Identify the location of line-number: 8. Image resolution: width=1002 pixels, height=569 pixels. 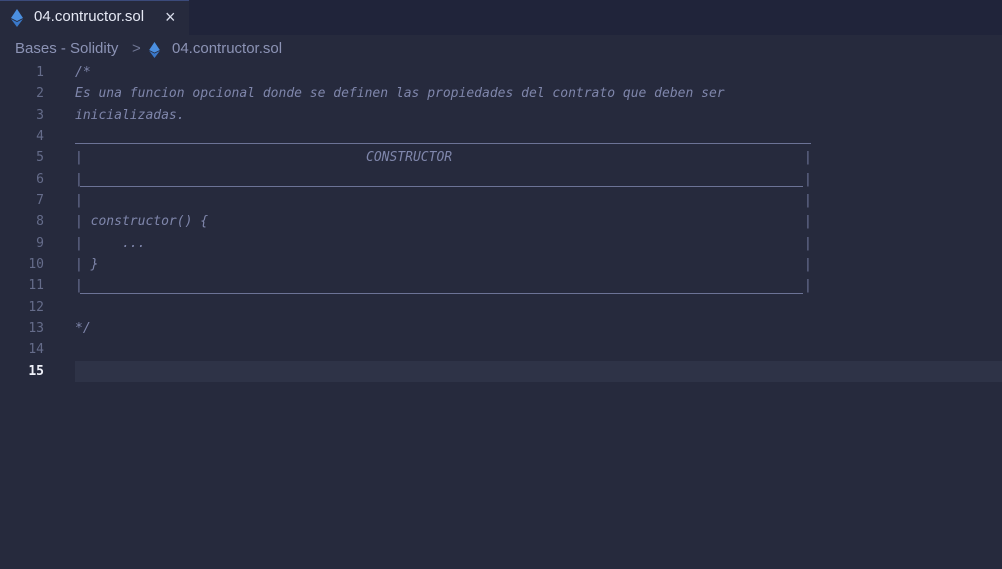
(40, 221).